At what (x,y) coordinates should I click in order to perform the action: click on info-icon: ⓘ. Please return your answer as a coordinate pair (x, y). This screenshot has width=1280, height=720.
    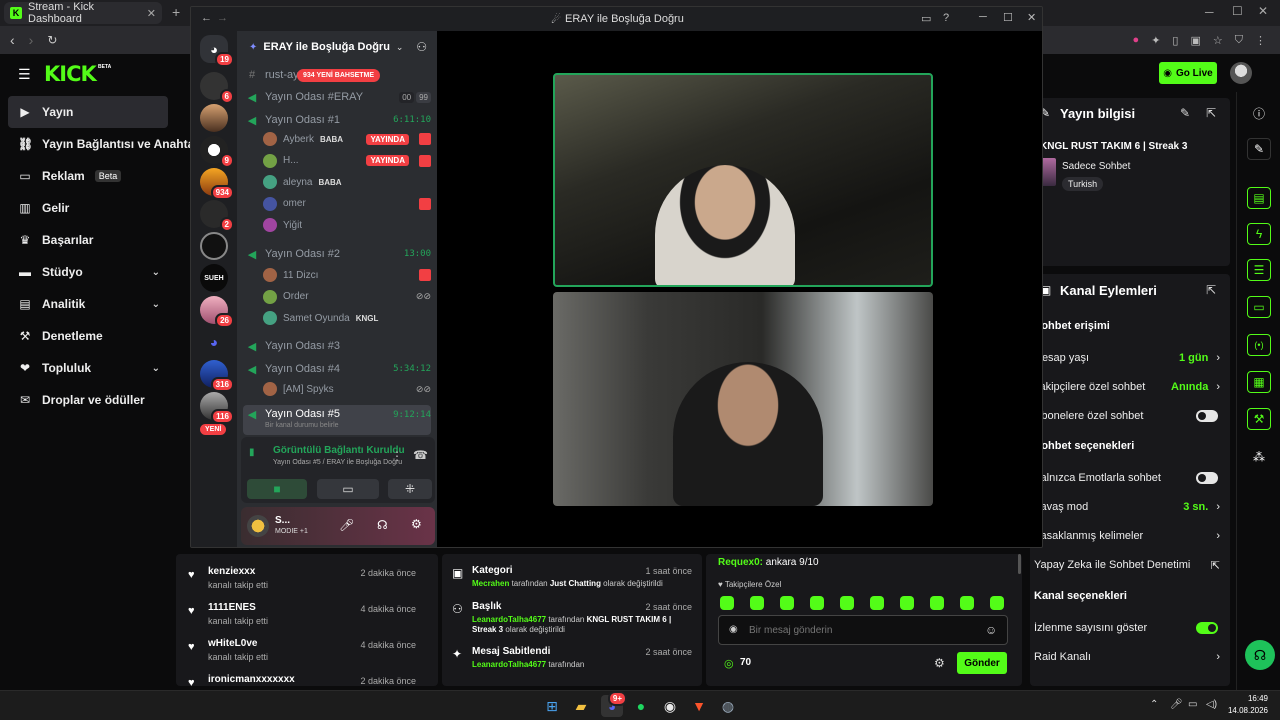
    Looking at the image, I should click on (1258, 113).